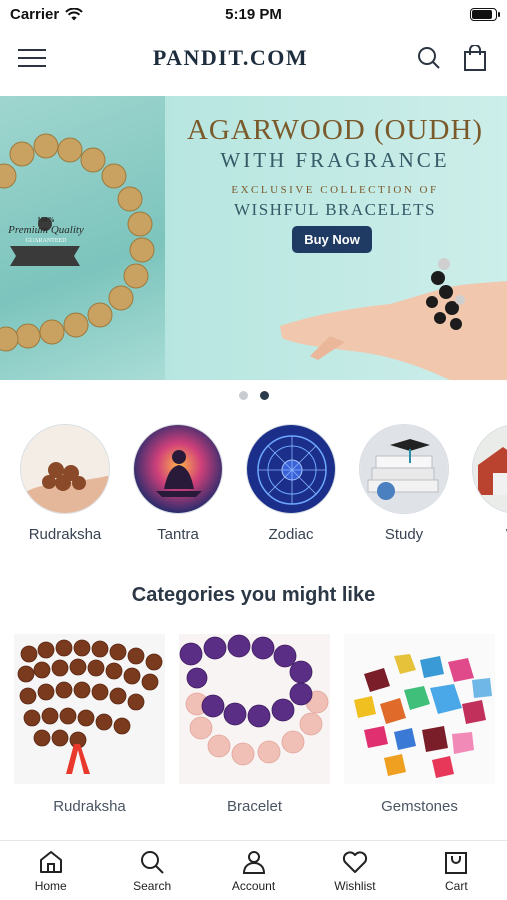 The image size is (507, 900). What do you see at coordinates (230, 58) in the screenshot?
I see `brand-logo: PANDIT.COM` at bounding box center [230, 58].